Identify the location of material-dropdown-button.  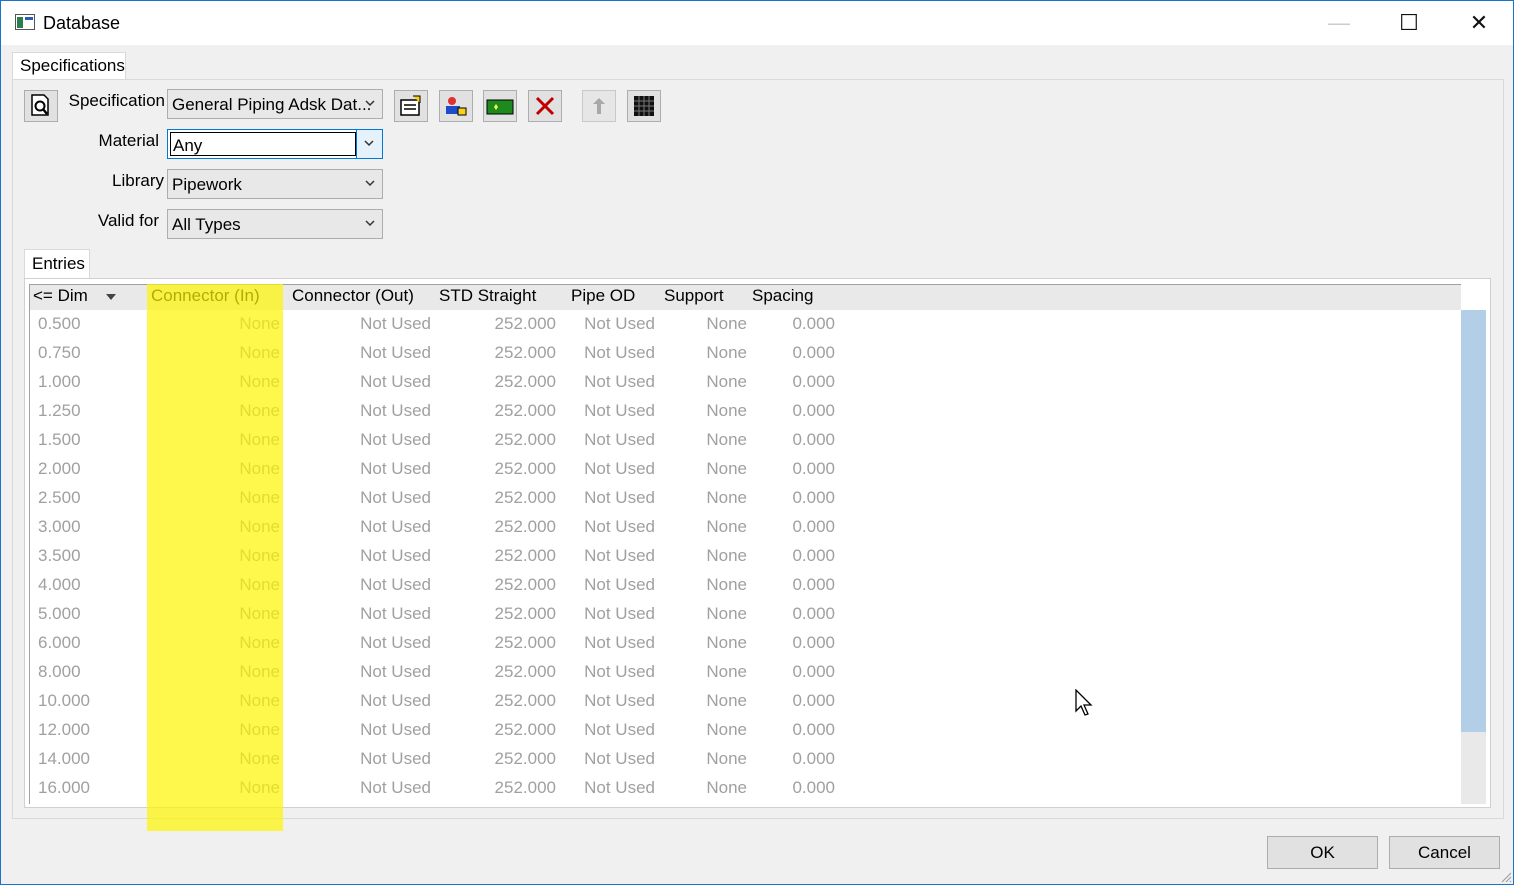
(369, 144).